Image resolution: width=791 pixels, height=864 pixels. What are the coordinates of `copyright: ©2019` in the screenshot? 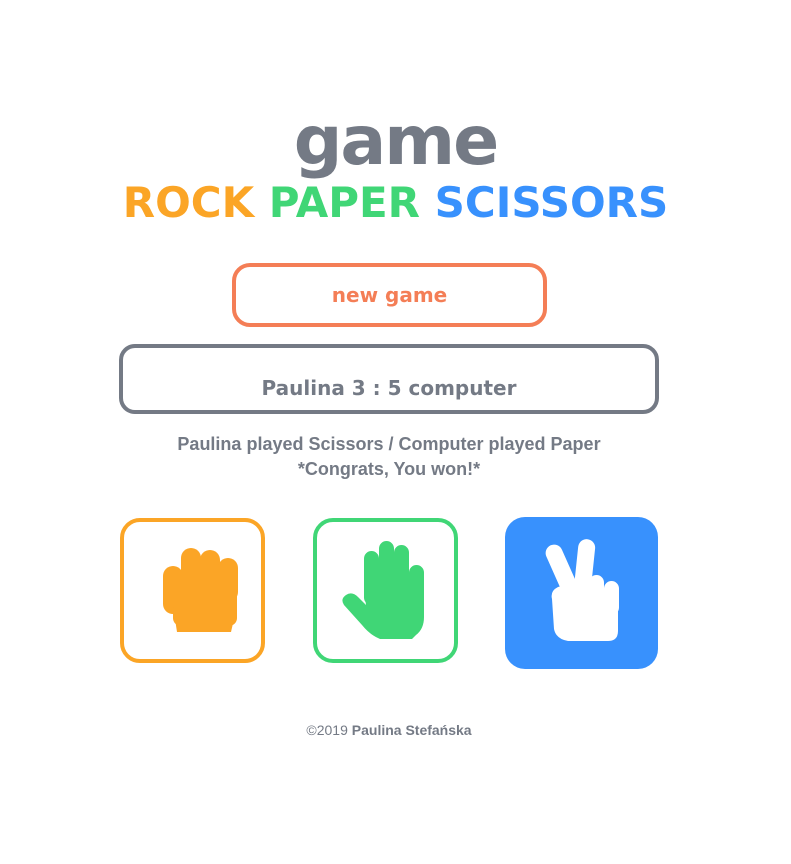 It's located at (327, 730).